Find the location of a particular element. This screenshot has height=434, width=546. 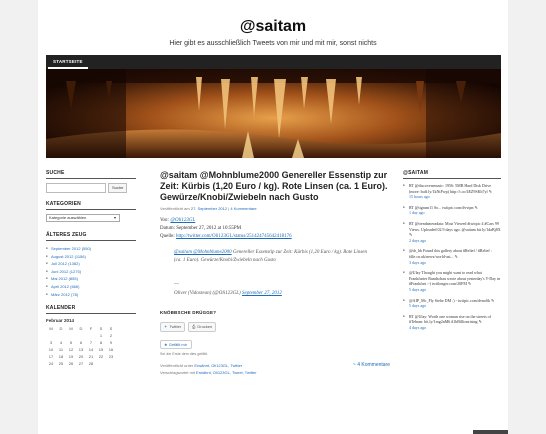

calendar-day: 26 is located at coordinates (71, 364).